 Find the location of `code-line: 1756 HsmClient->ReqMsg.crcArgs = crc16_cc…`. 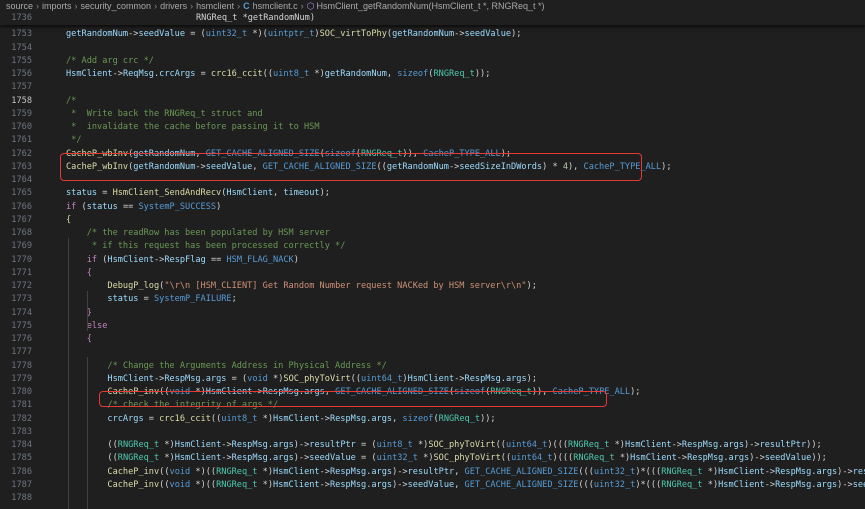

code-line: 1756 HsmClient->ReqMsg.crcArgs = crc16_cc… is located at coordinates (432, 74).